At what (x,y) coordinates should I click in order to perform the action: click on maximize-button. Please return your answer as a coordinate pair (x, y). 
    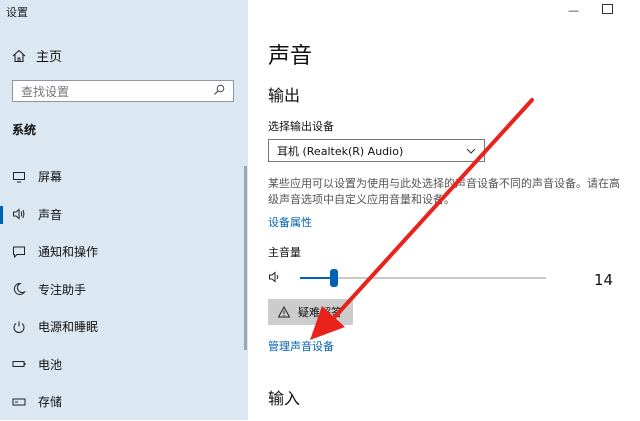
    Looking at the image, I should click on (607, 9).